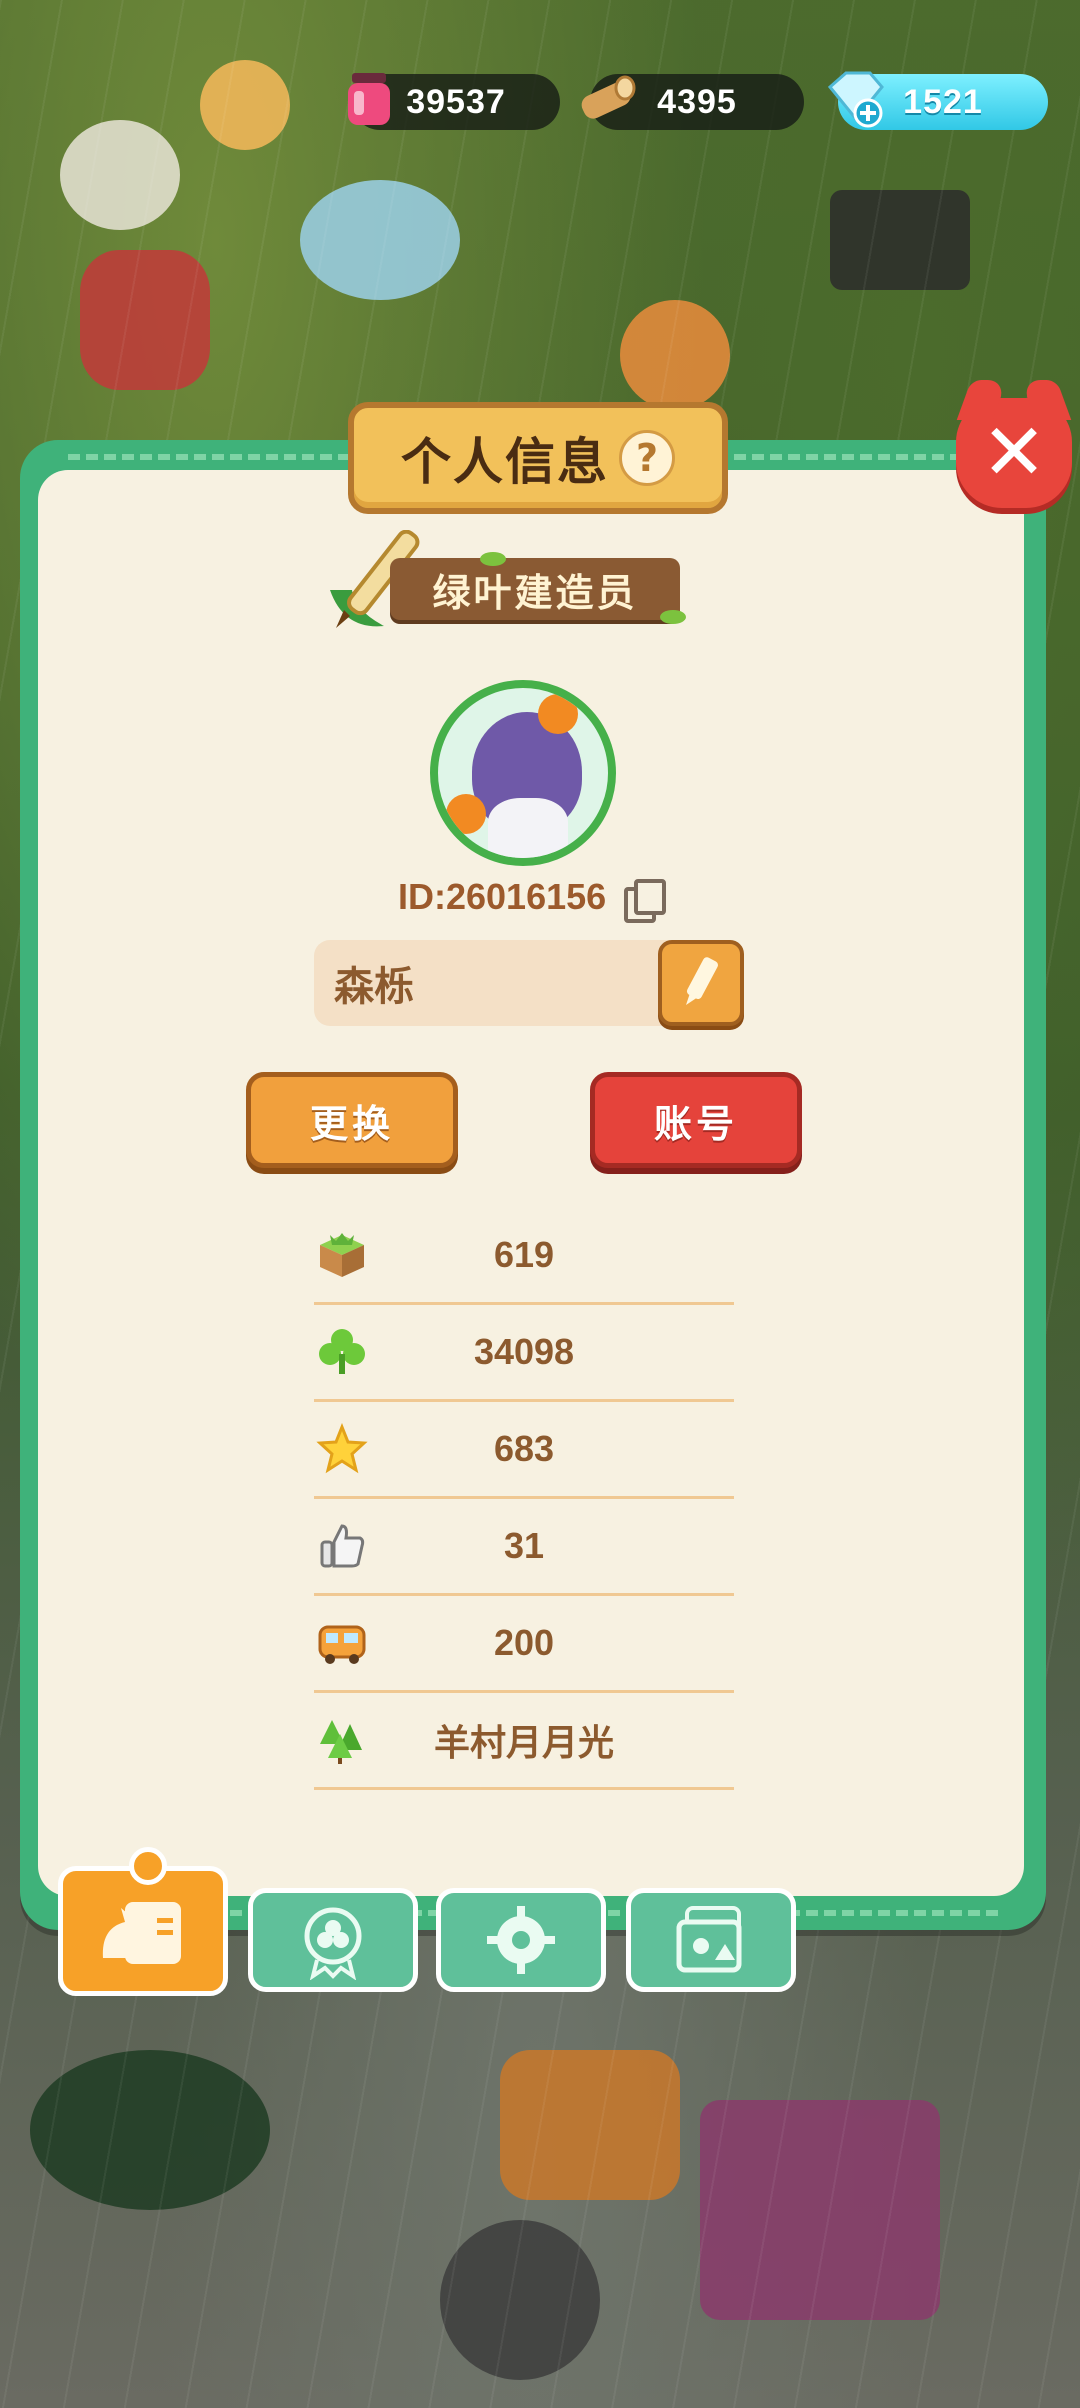 The width and height of the screenshot is (1080, 2408). What do you see at coordinates (855, 99) in the screenshot?
I see `diamond-plus-icon` at bounding box center [855, 99].